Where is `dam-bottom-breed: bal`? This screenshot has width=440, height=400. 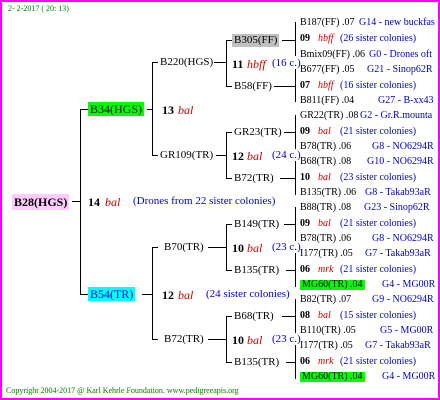 dam-bottom-breed: bal is located at coordinates (186, 295).